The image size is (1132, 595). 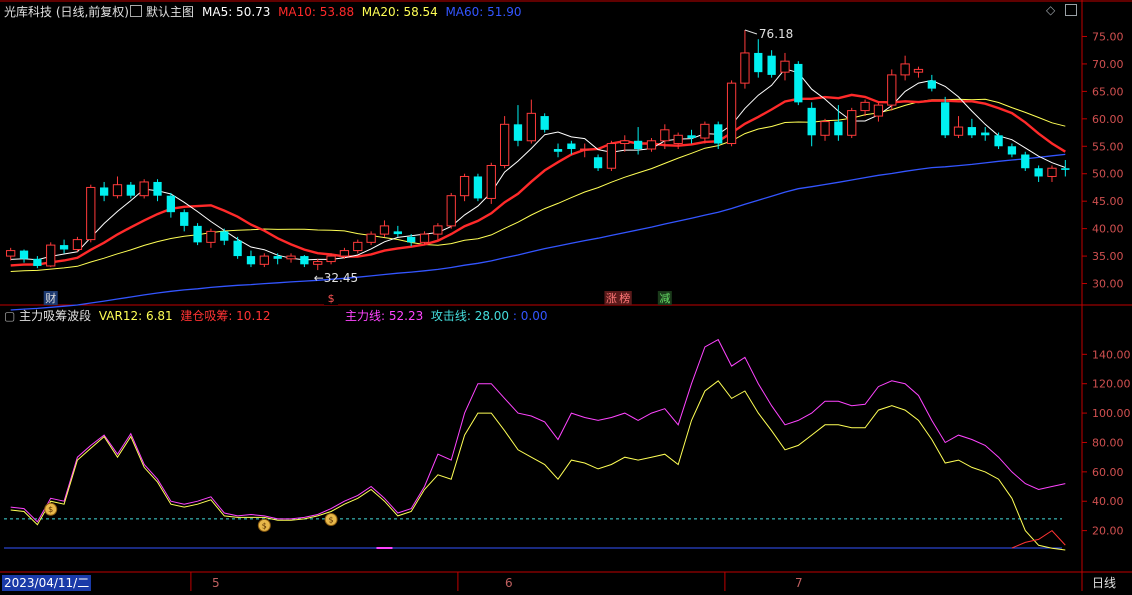 I want to click on ma10-label: MA10: 53.88, so click(x=316, y=12).